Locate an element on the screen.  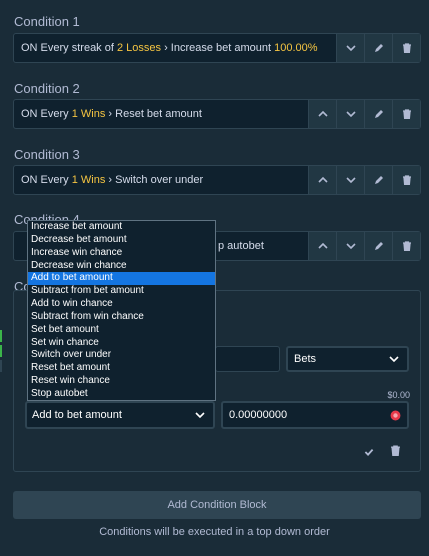
condition-1-label: Condition 1 is located at coordinates (47, 21).